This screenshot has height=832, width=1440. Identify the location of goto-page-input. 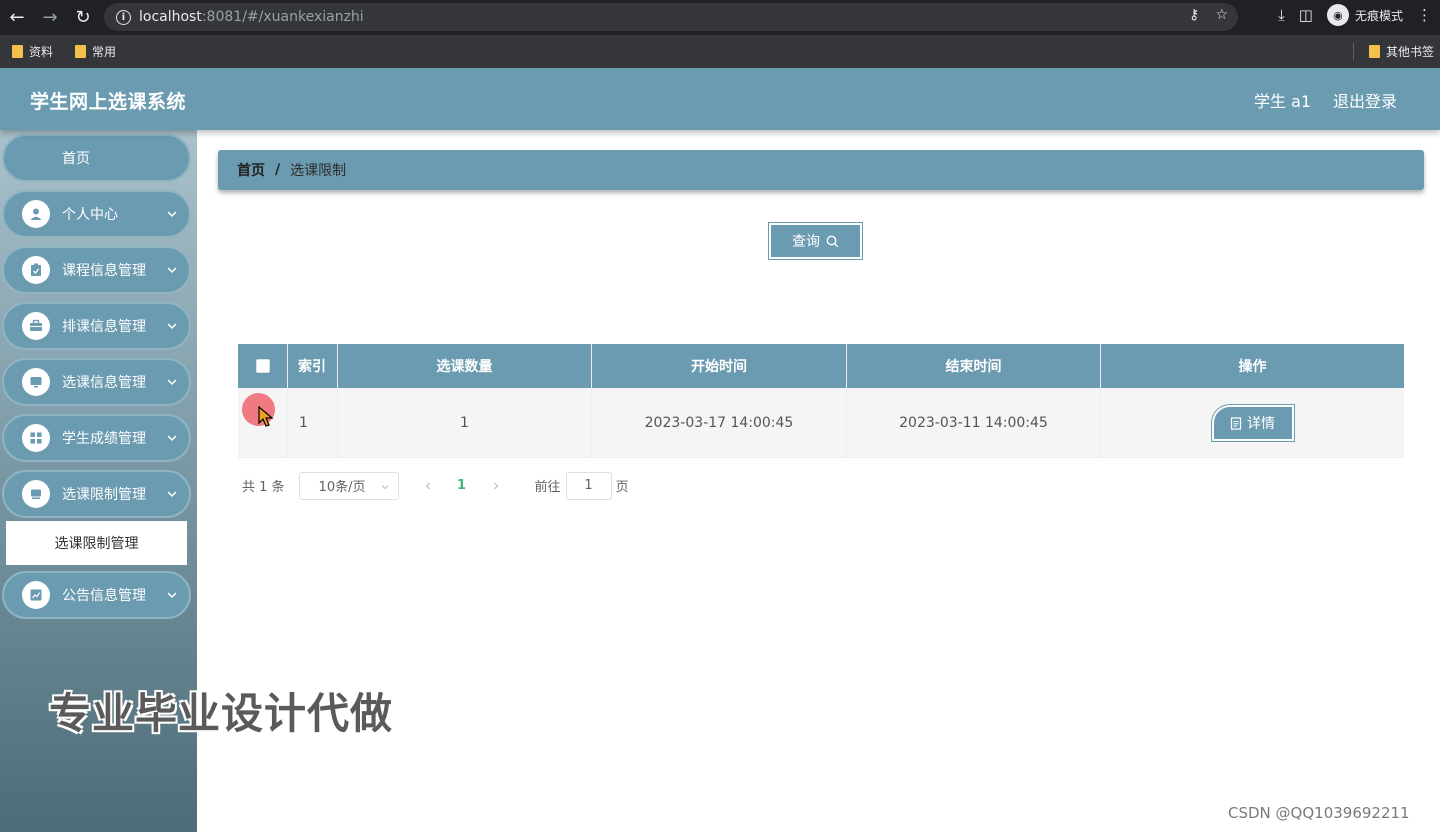
(588, 485).